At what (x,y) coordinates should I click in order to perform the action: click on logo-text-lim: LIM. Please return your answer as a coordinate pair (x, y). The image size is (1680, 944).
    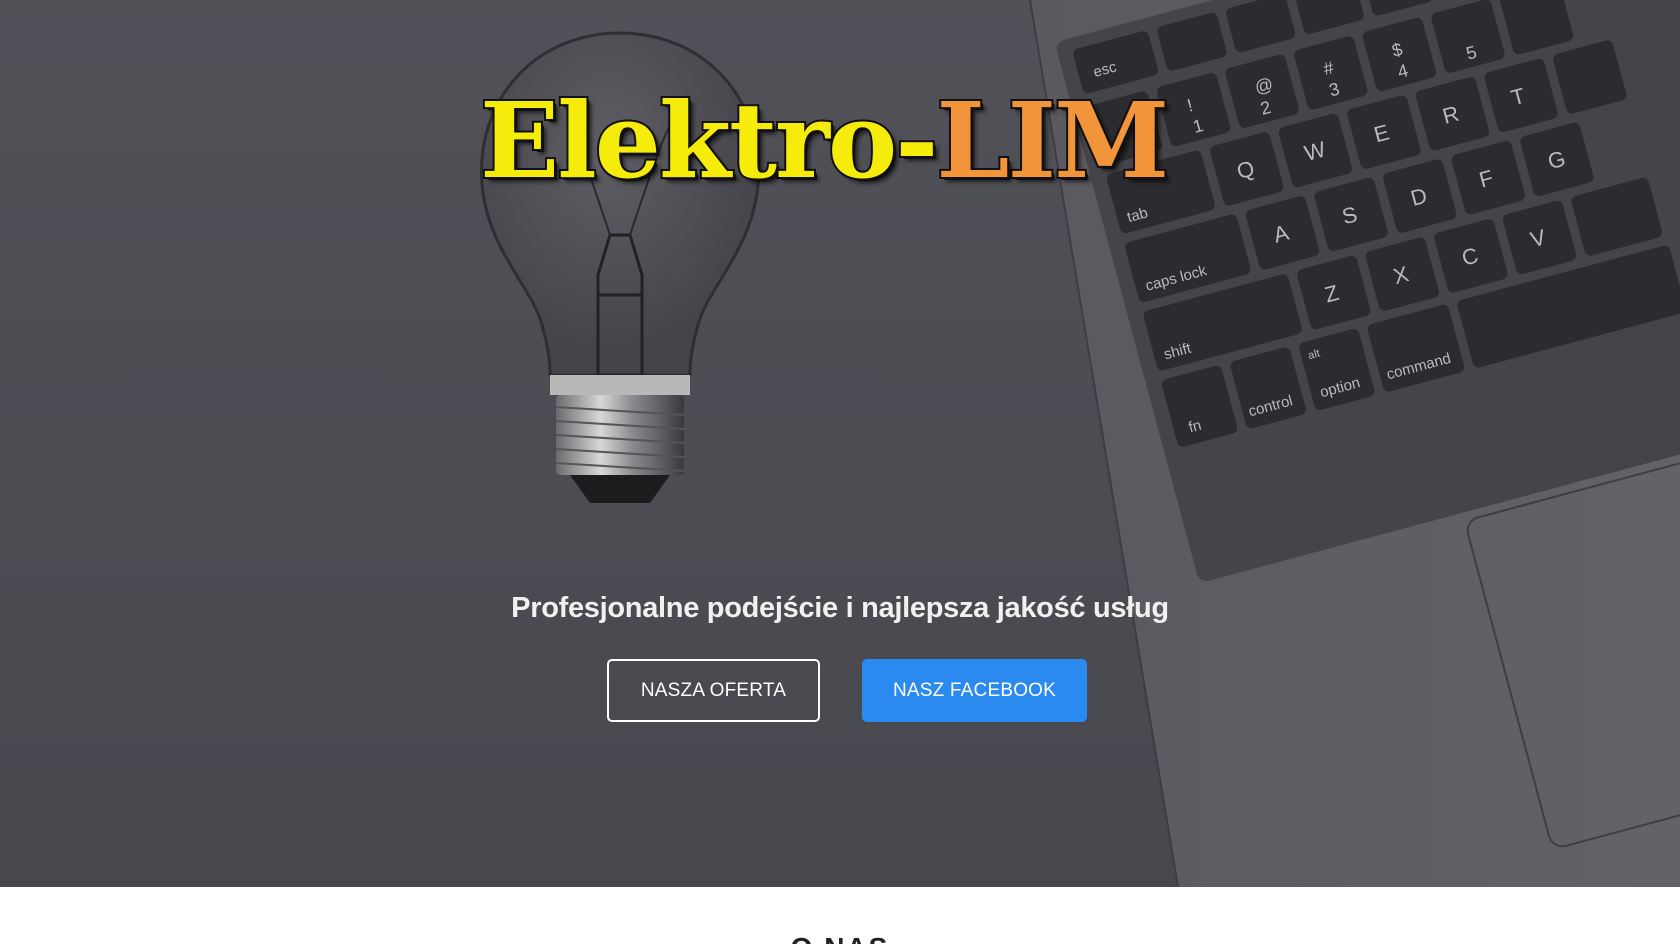
    Looking at the image, I should click on (1052, 140).